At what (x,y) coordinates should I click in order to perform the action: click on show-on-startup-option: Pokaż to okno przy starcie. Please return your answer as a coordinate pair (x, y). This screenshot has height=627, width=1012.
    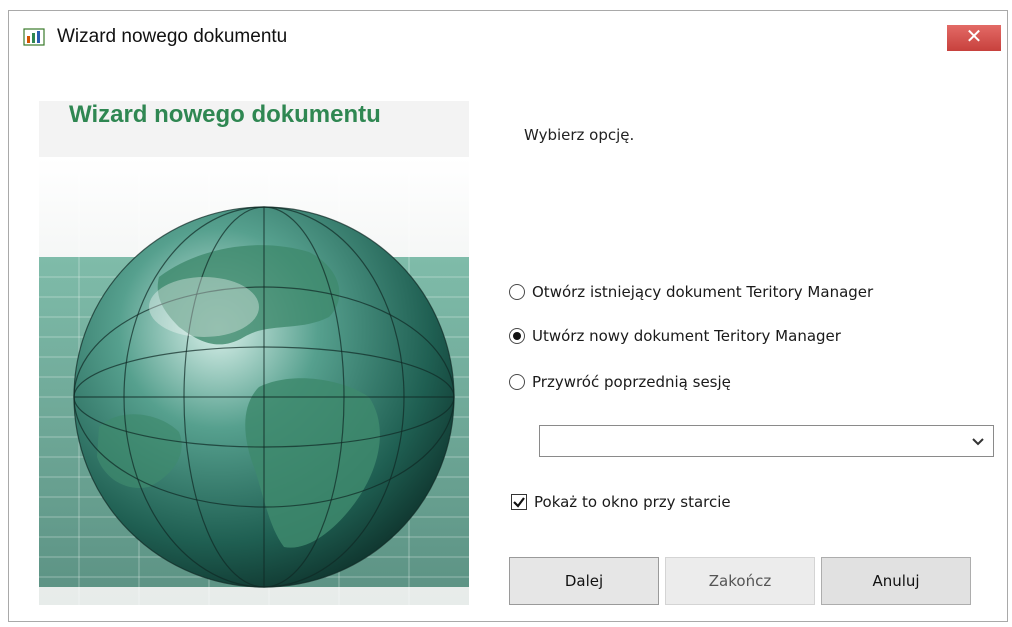
    Looking at the image, I should click on (621, 502).